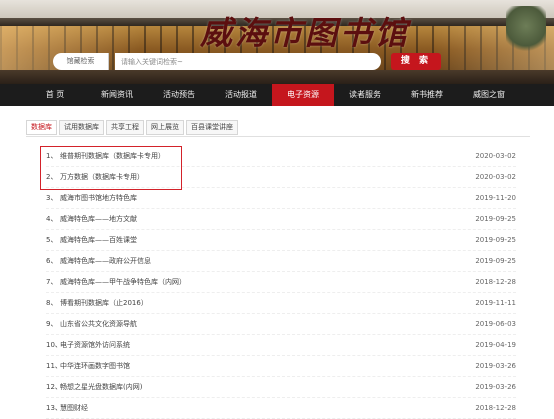 The height and width of the screenshot is (419, 554). What do you see at coordinates (212, 127) in the screenshot?
I see `tab: 百县课堂讲座` at bounding box center [212, 127].